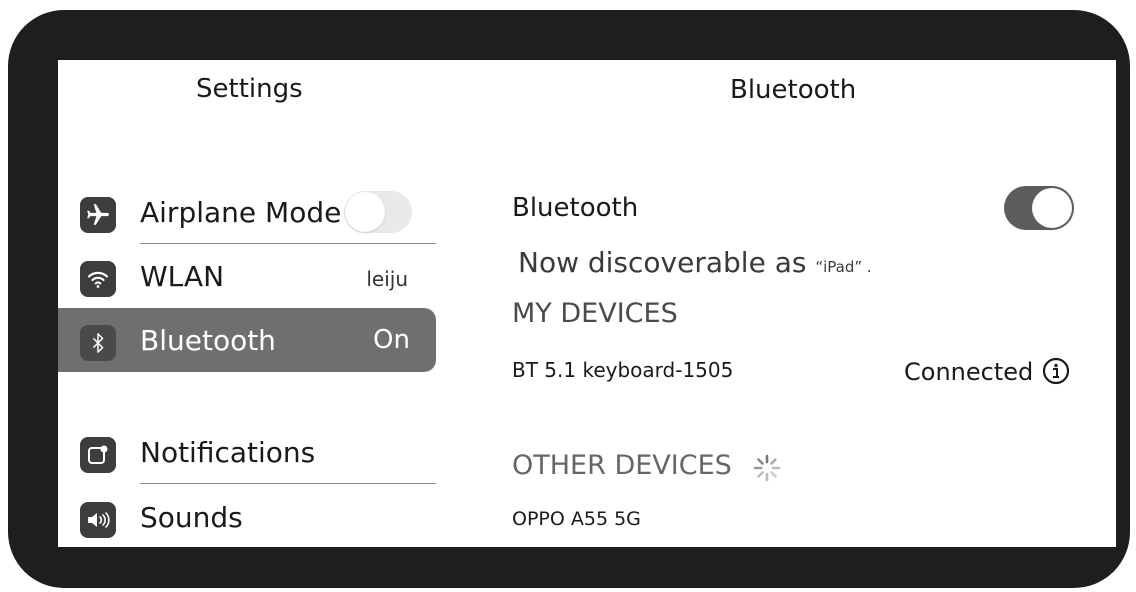 This screenshot has width=1136, height=592. Describe the element at coordinates (391, 340) in the screenshot. I see `bluetooth-status-value: On` at that location.